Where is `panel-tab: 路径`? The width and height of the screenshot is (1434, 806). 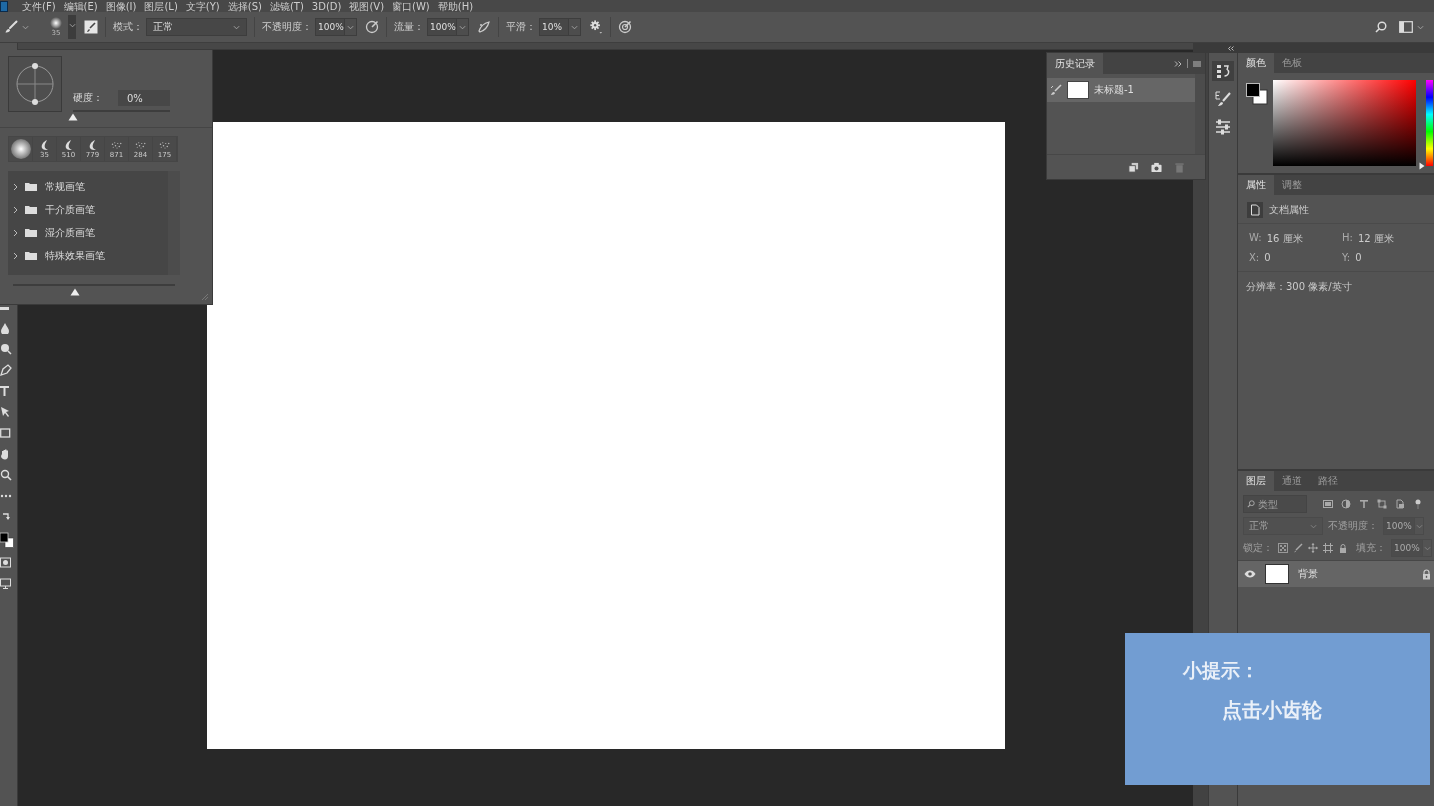
panel-tab: 路径 is located at coordinates (1328, 481).